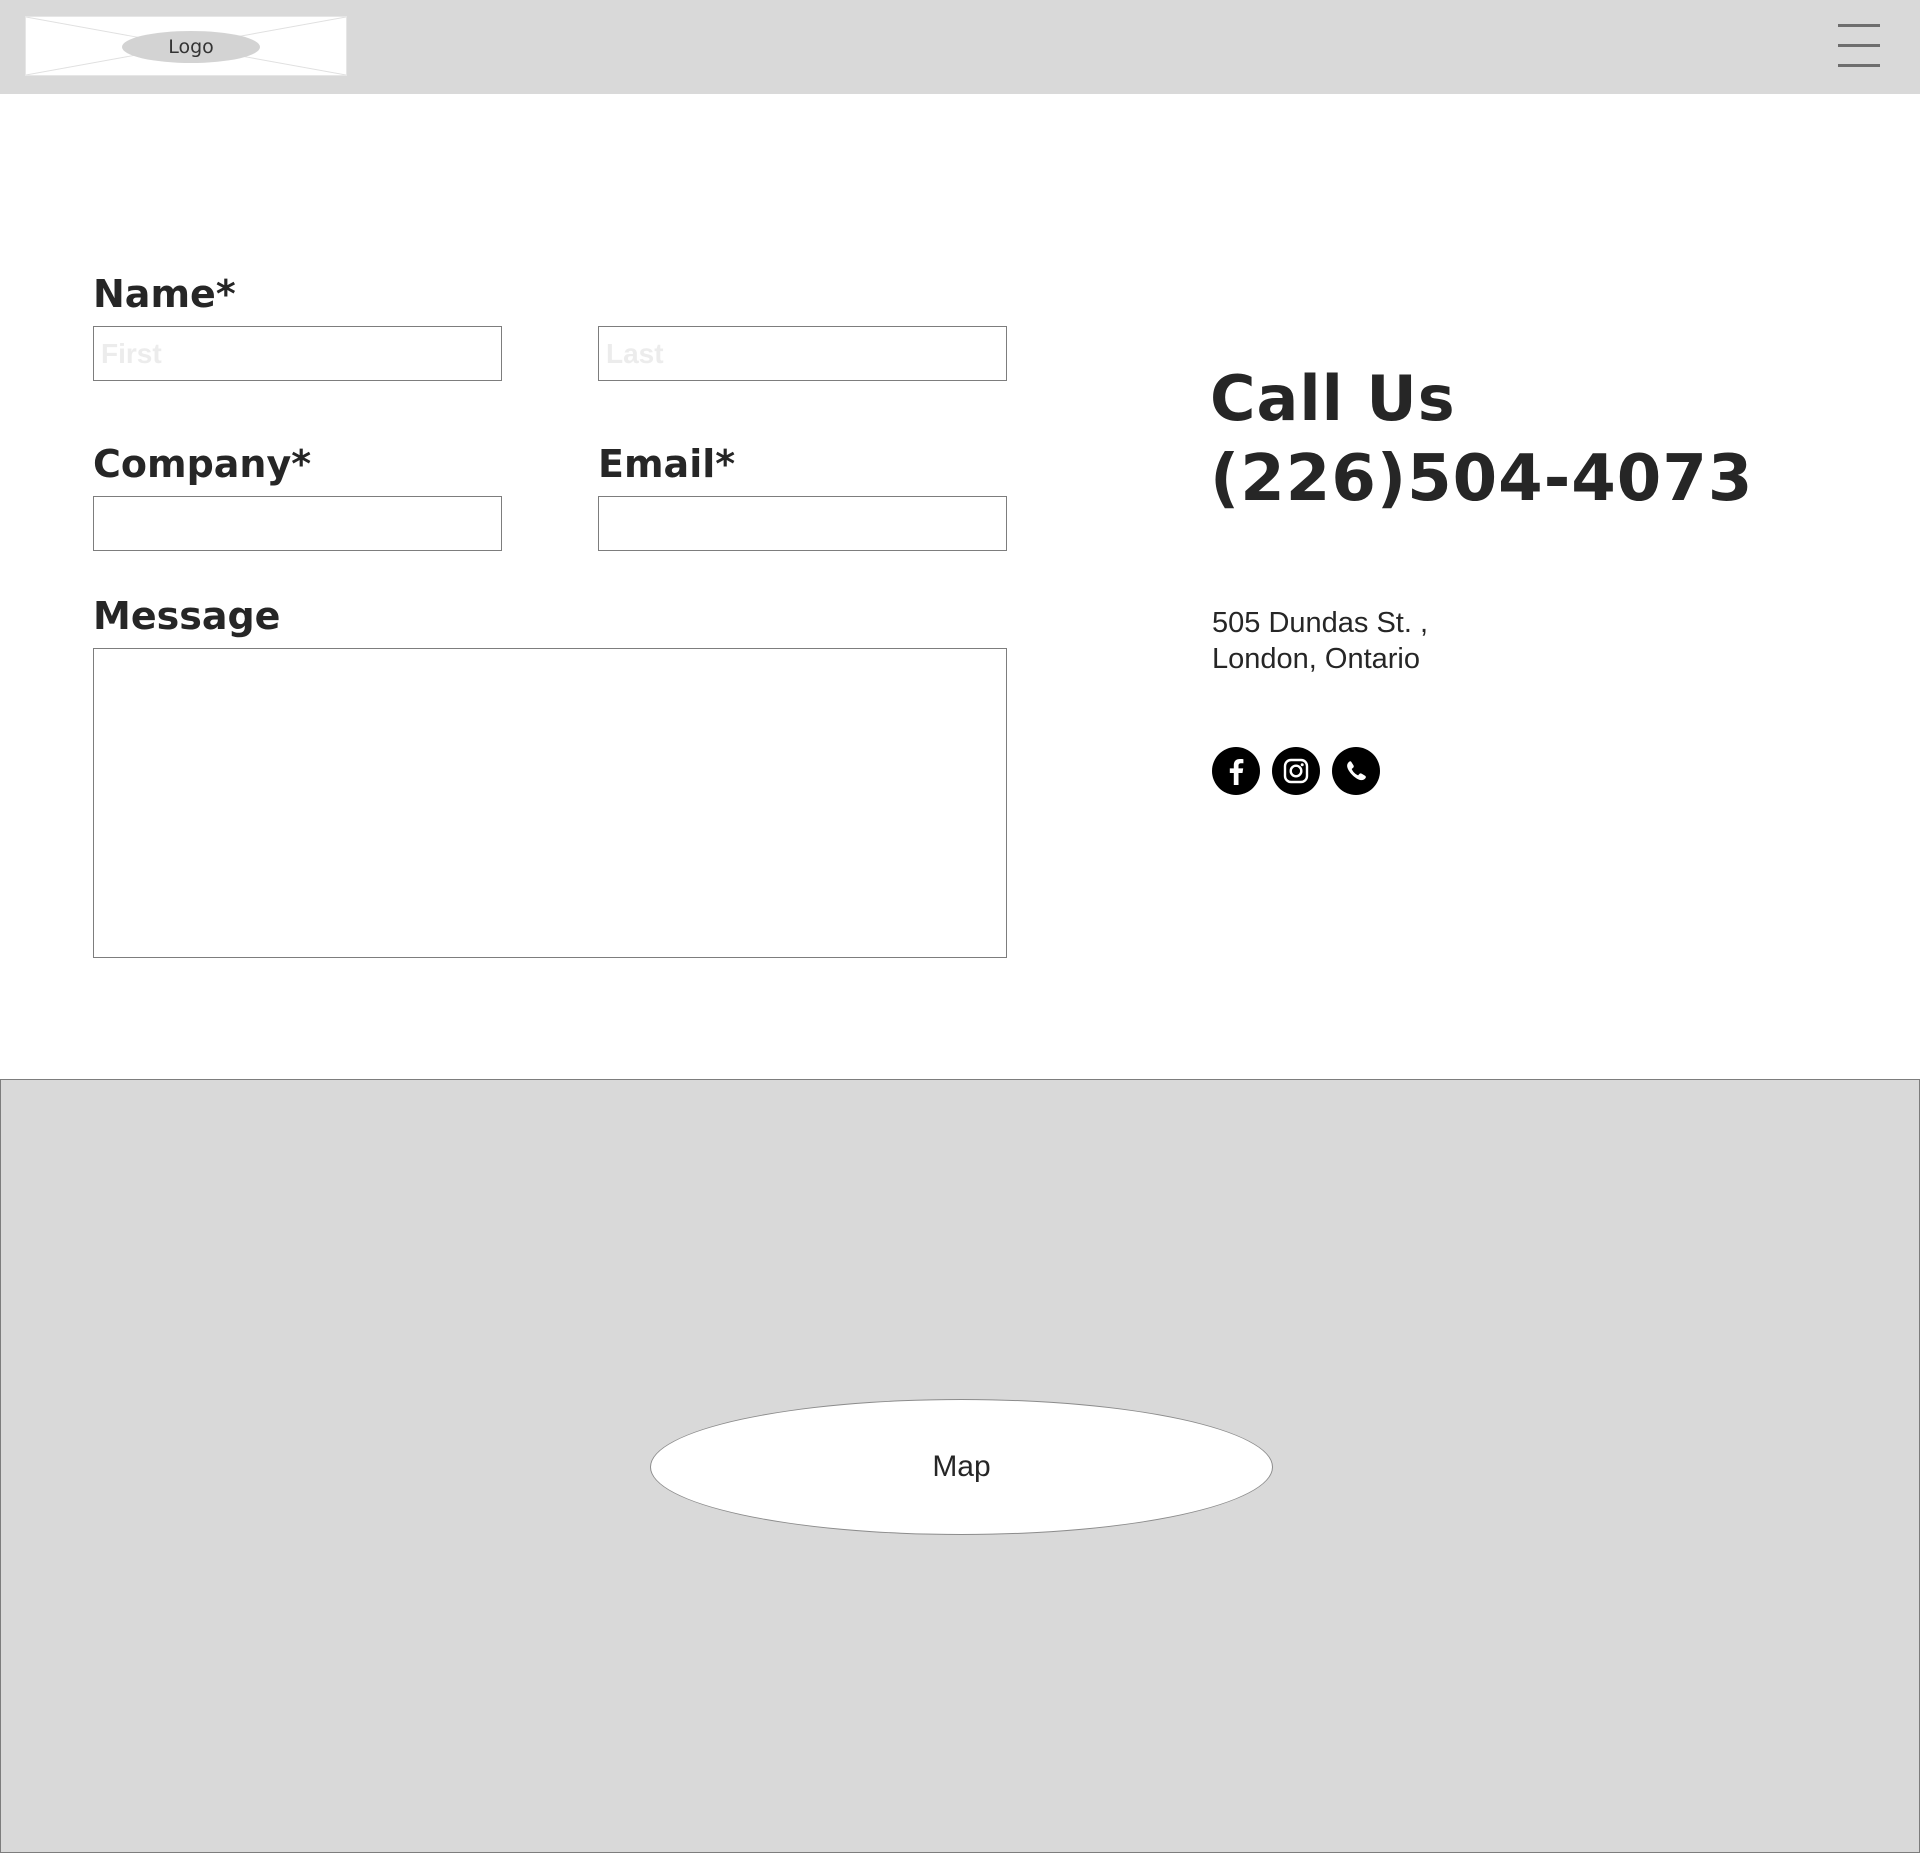 Image resolution: width=1920 pixels, height=1853 pixels. Describe the element at coordinates (1316, 659) in the screenshot. I see `address-line-2: London, Ontario` at that location.